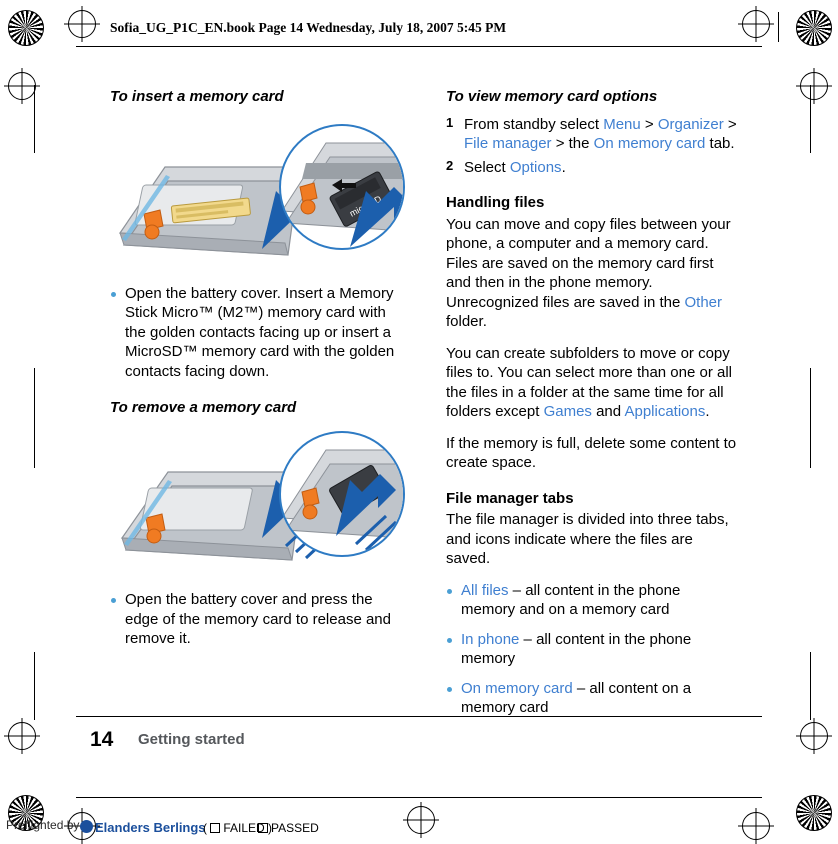 Image resolution: width=838 pixels, height=844 pixels. What do you see at coordinates (86, 826) in the screenshot?
I see `elanders-logo-icon` at bounding box center [86, 826].